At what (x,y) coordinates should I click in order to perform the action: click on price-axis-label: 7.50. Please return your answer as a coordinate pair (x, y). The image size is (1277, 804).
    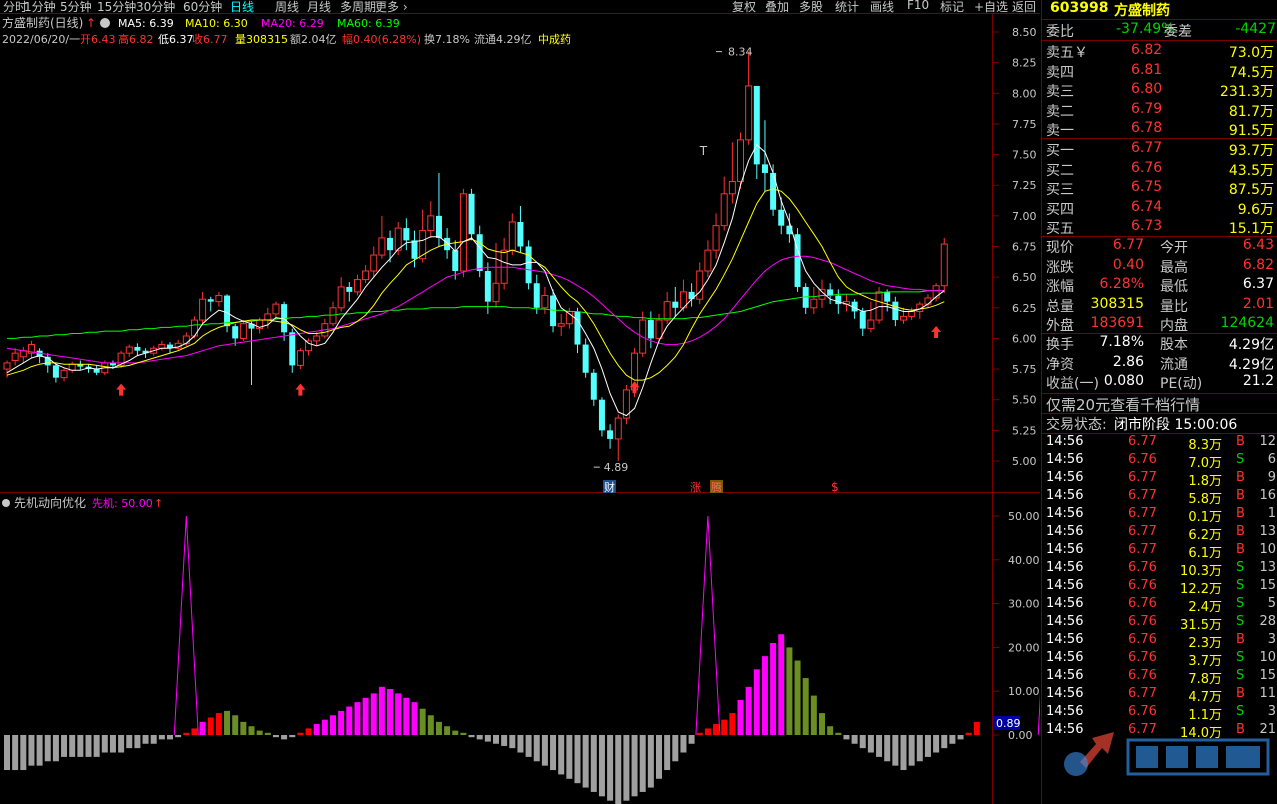
    Looking at the image, I should click on (1024, 155).